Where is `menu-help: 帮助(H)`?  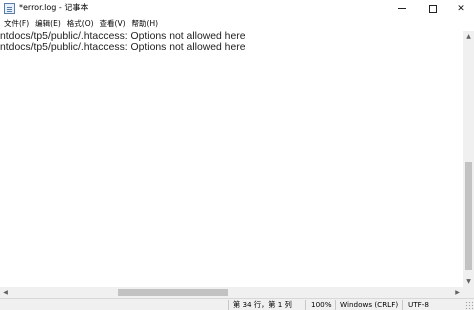
menu-help: 帮助(H) is located at coordinates (145, 24).